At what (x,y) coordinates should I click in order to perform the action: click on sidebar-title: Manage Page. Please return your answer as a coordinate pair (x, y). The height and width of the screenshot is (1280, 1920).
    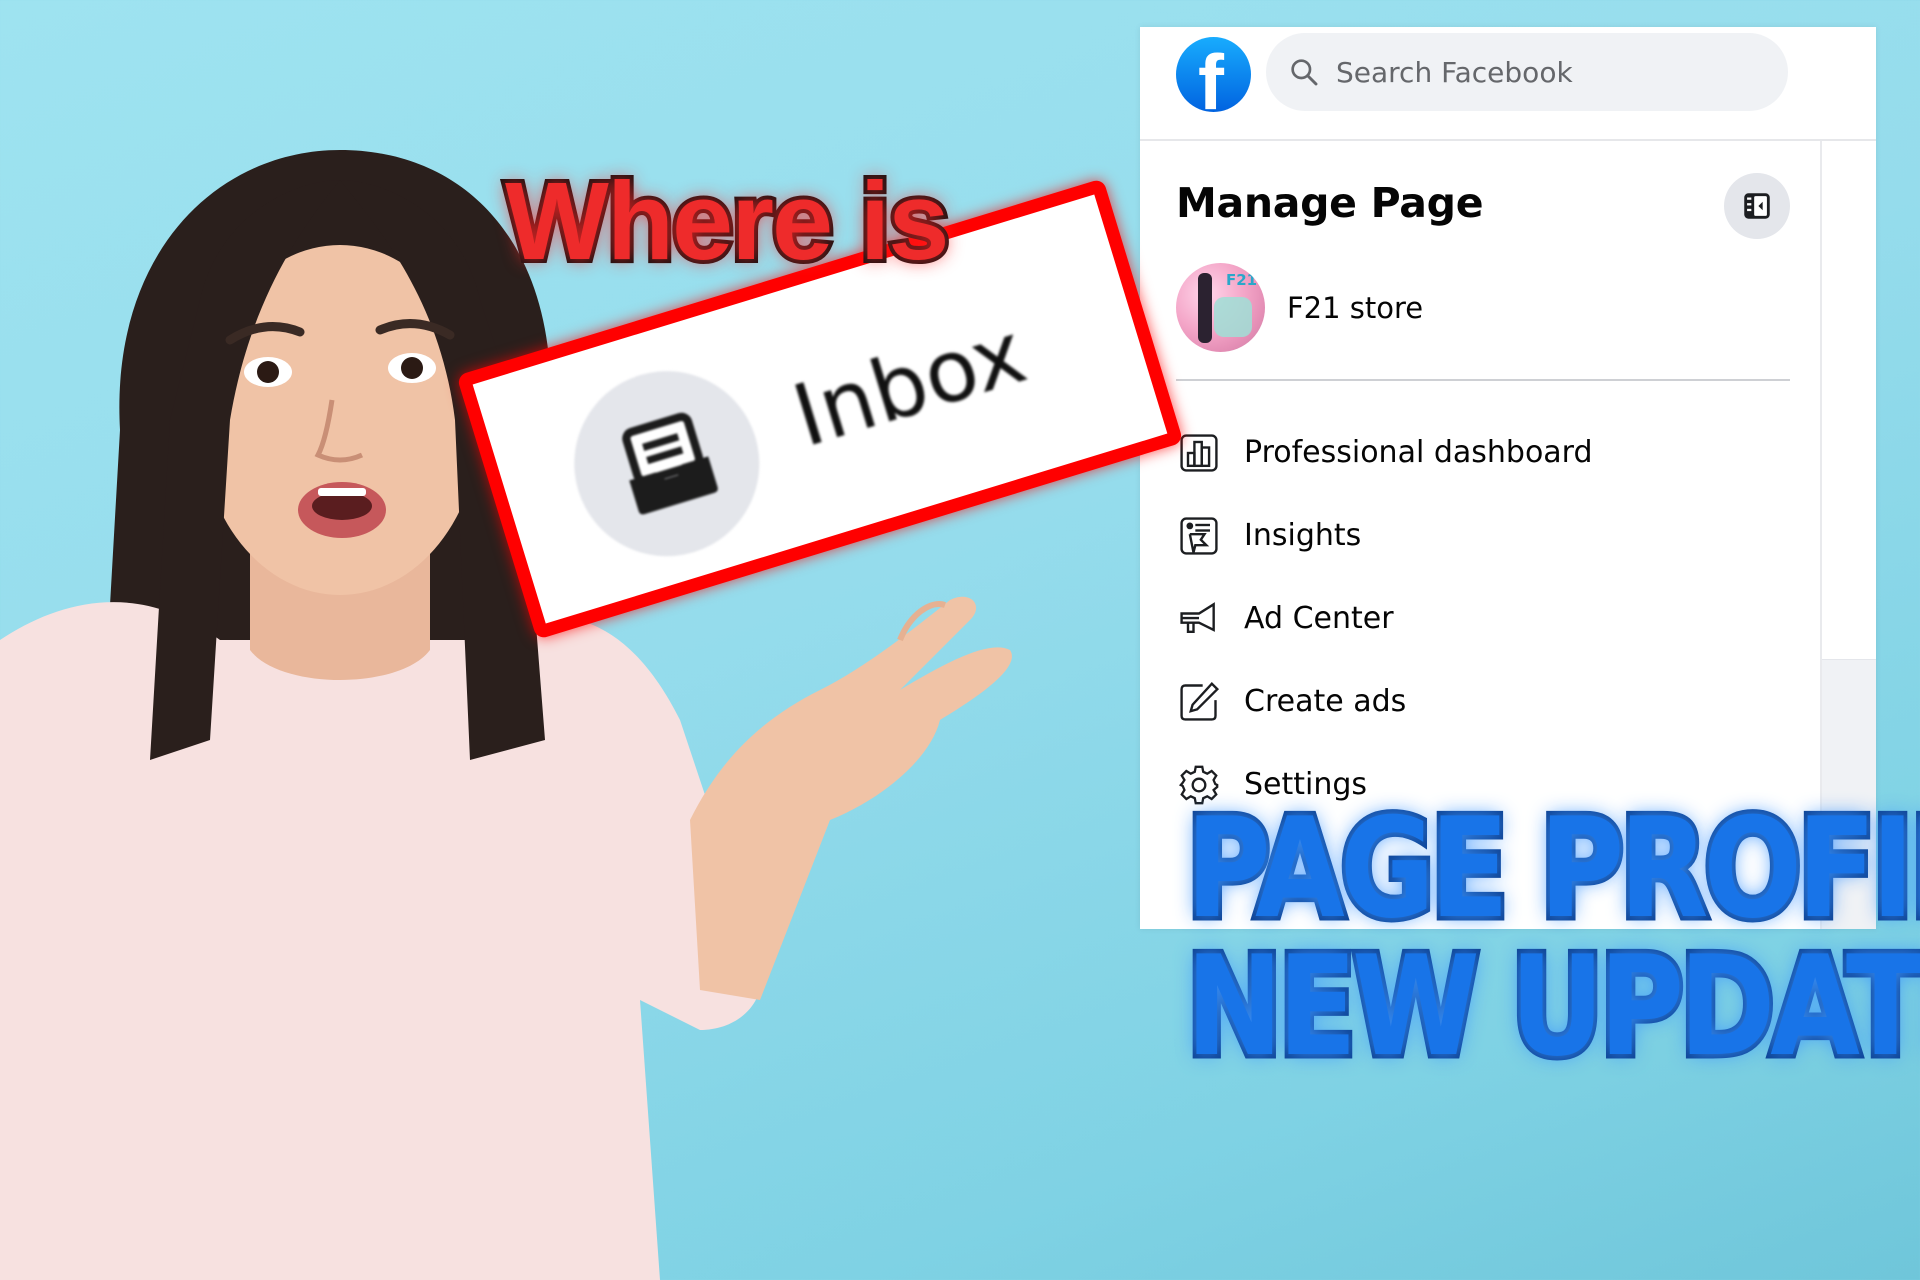
    Looking at the image, I should click on (1330, 203).